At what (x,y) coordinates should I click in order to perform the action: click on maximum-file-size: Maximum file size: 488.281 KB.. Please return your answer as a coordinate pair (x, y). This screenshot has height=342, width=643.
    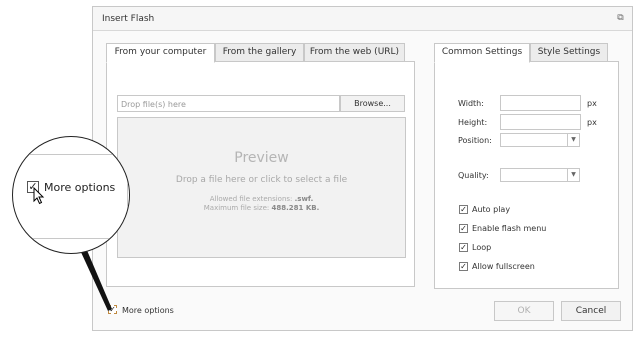
    Looking at the image, I should click on (261, 208).